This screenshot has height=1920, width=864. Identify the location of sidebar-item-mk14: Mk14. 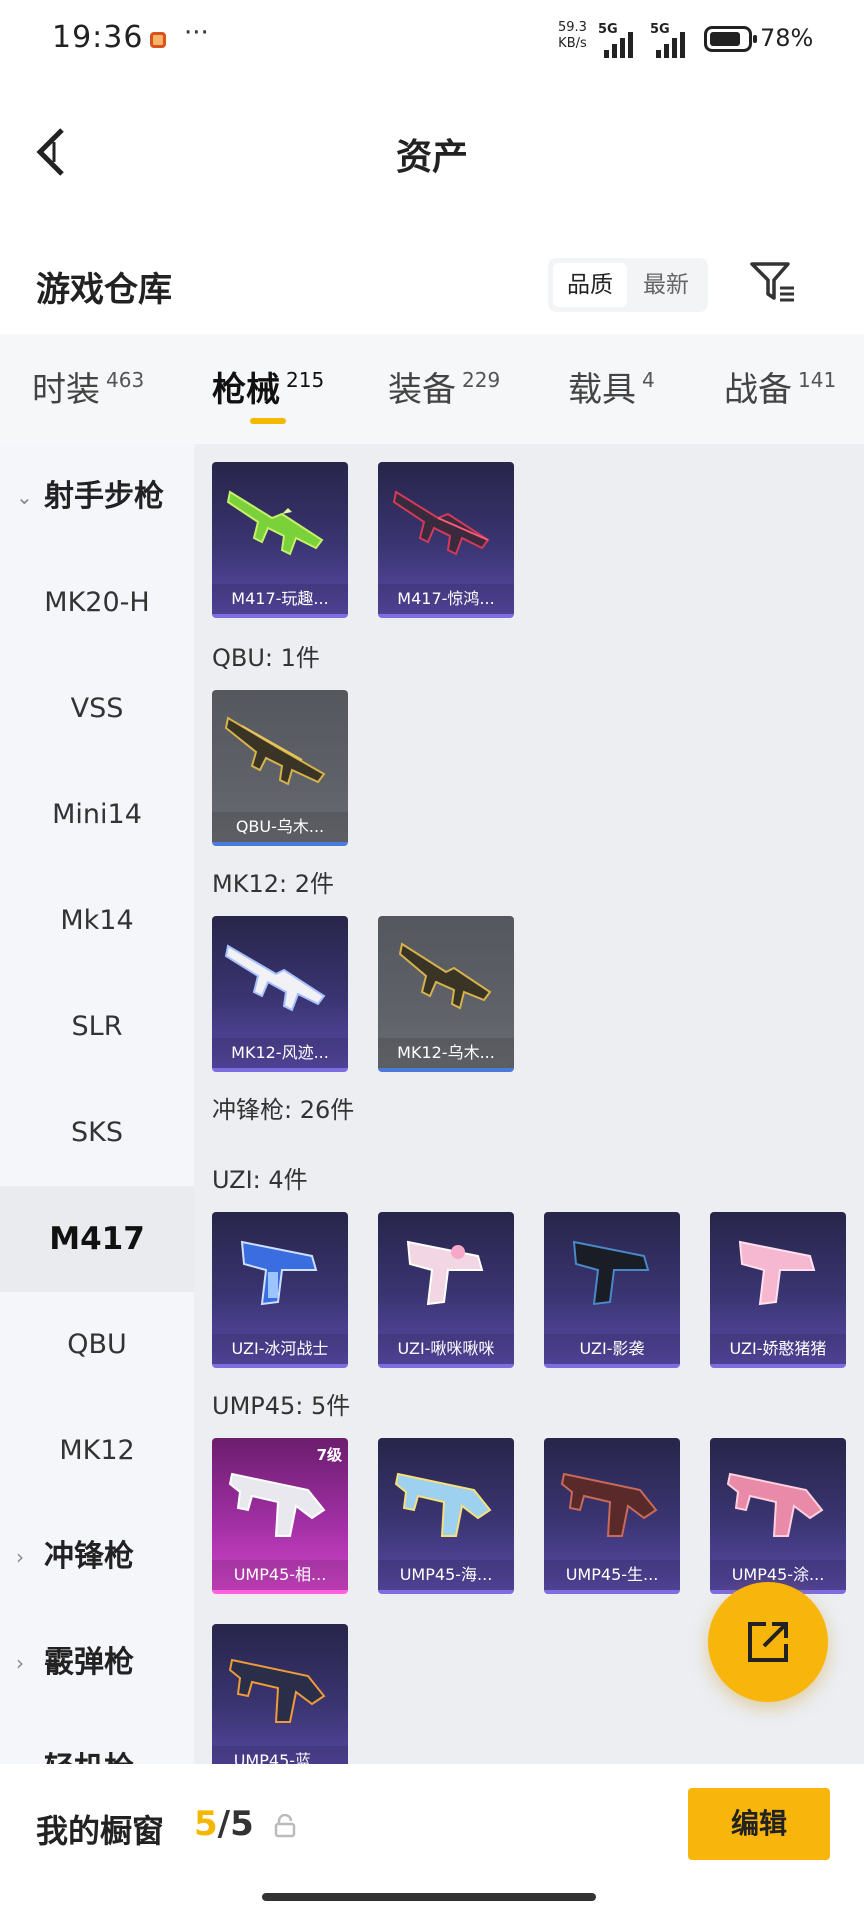
(97, 921).